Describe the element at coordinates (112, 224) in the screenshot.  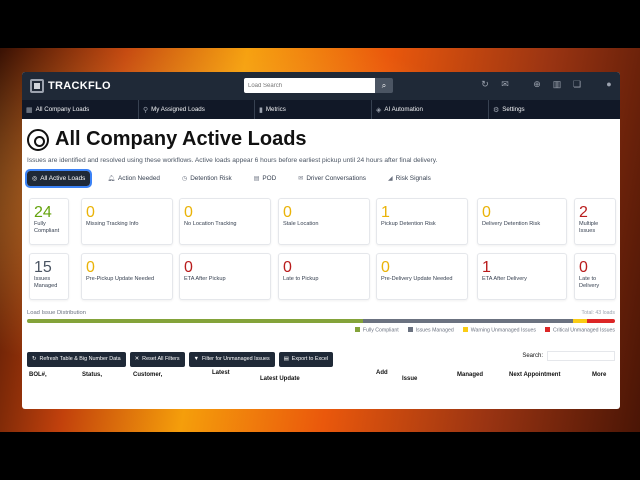
I see `metric-label: Missing Tracking Info` at that location.